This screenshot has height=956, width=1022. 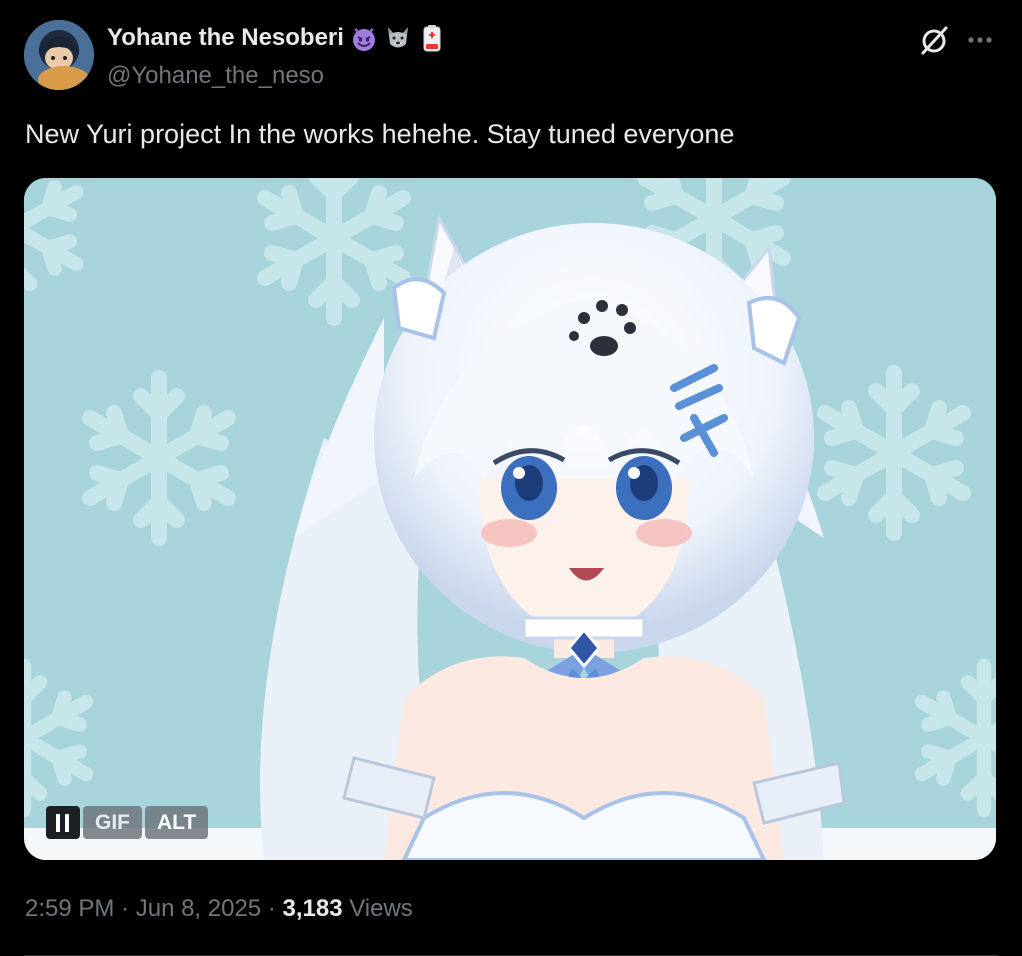 What do you see at coordinates (381, 908) in the screenshot?
I see `views-label: Views` at bounding box center [381, 908].